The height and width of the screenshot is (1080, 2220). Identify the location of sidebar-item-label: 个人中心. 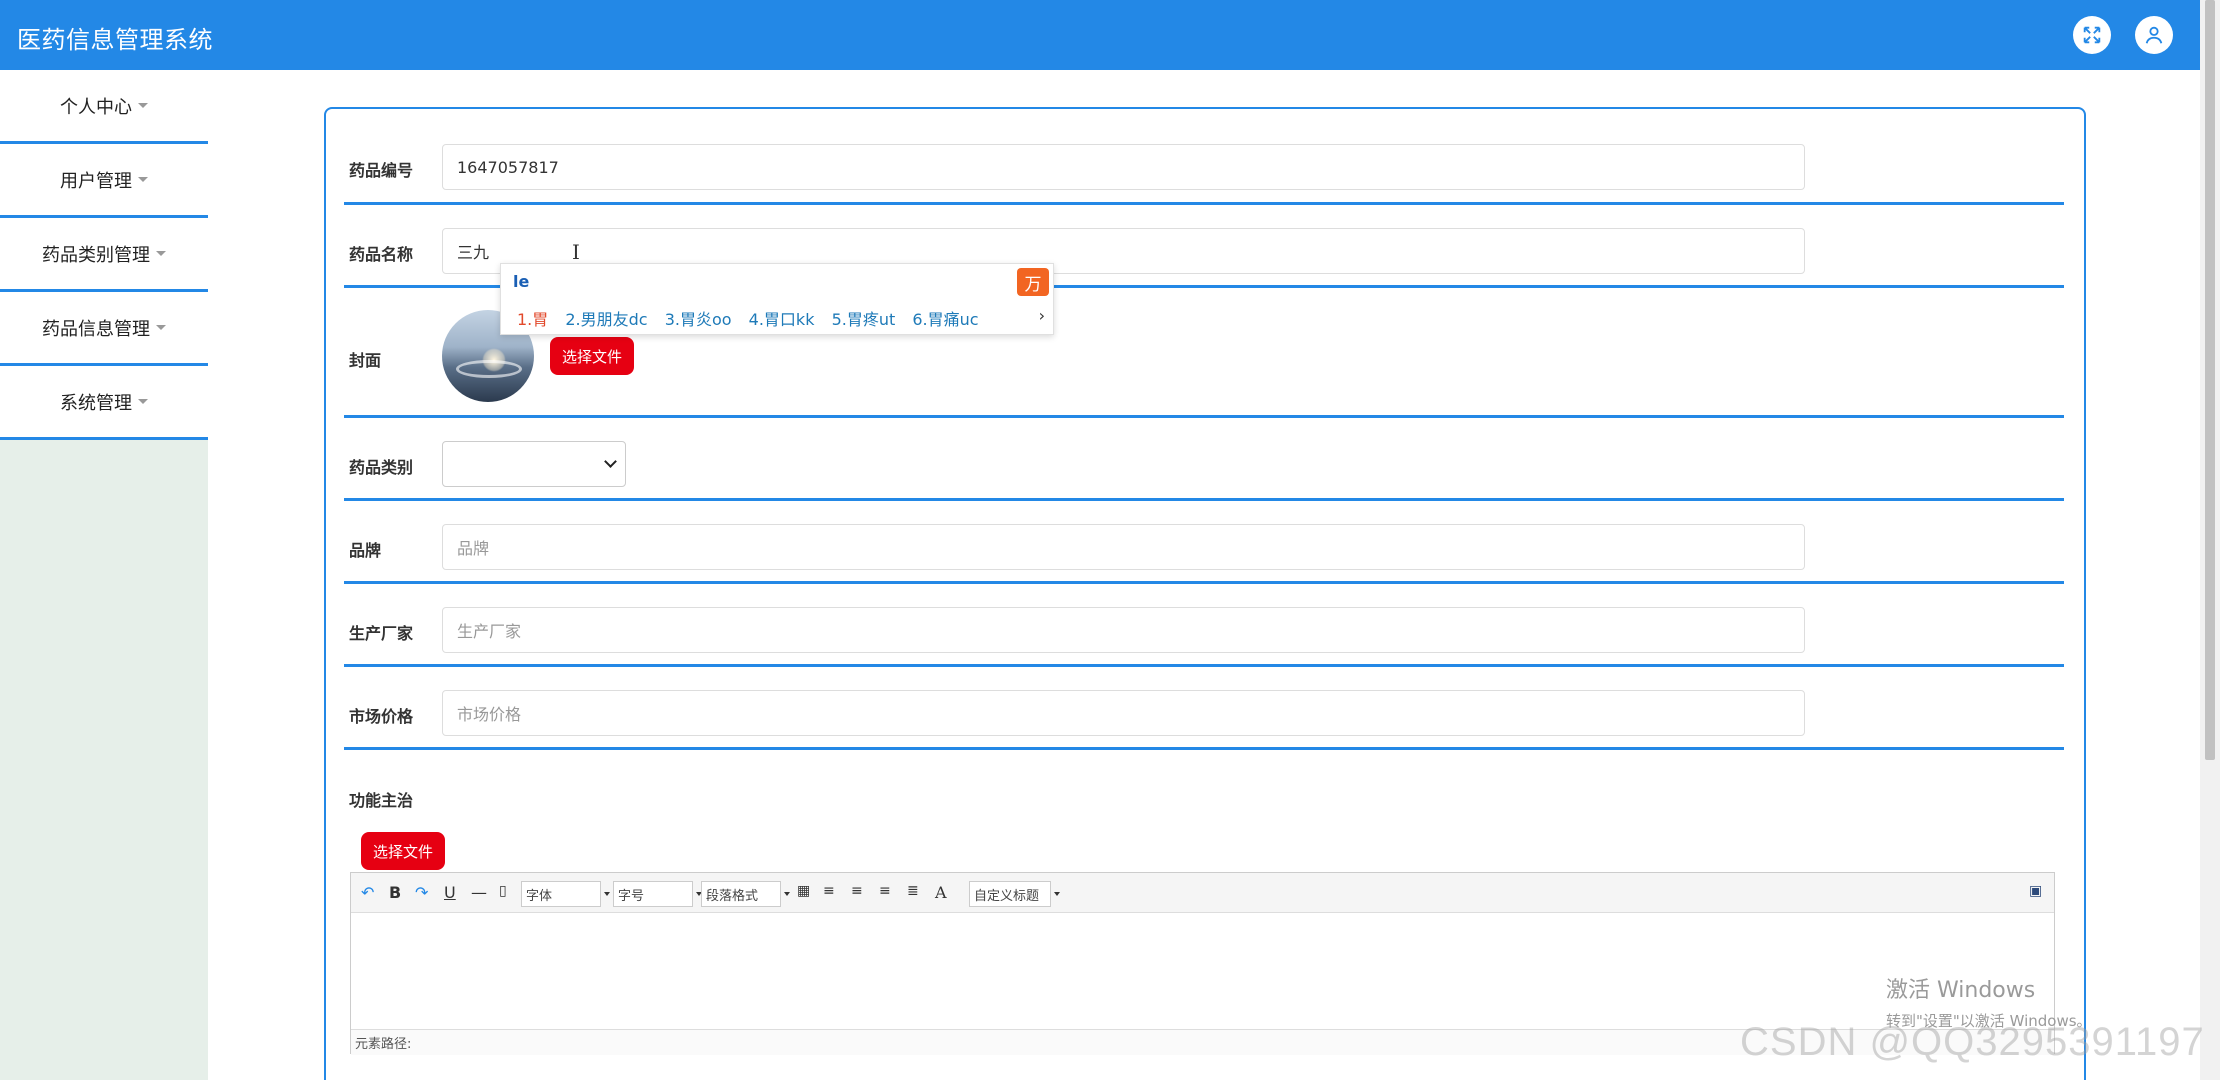
(96, 107).